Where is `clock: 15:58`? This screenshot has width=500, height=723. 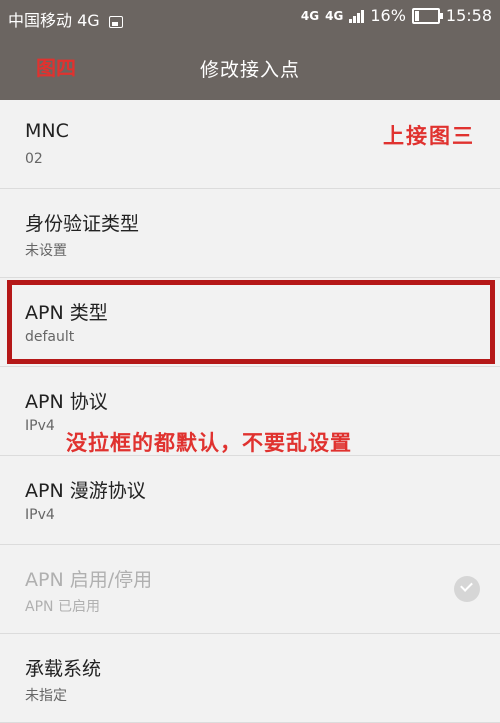
clock: 15:58 is located at coordinates (468, 15).